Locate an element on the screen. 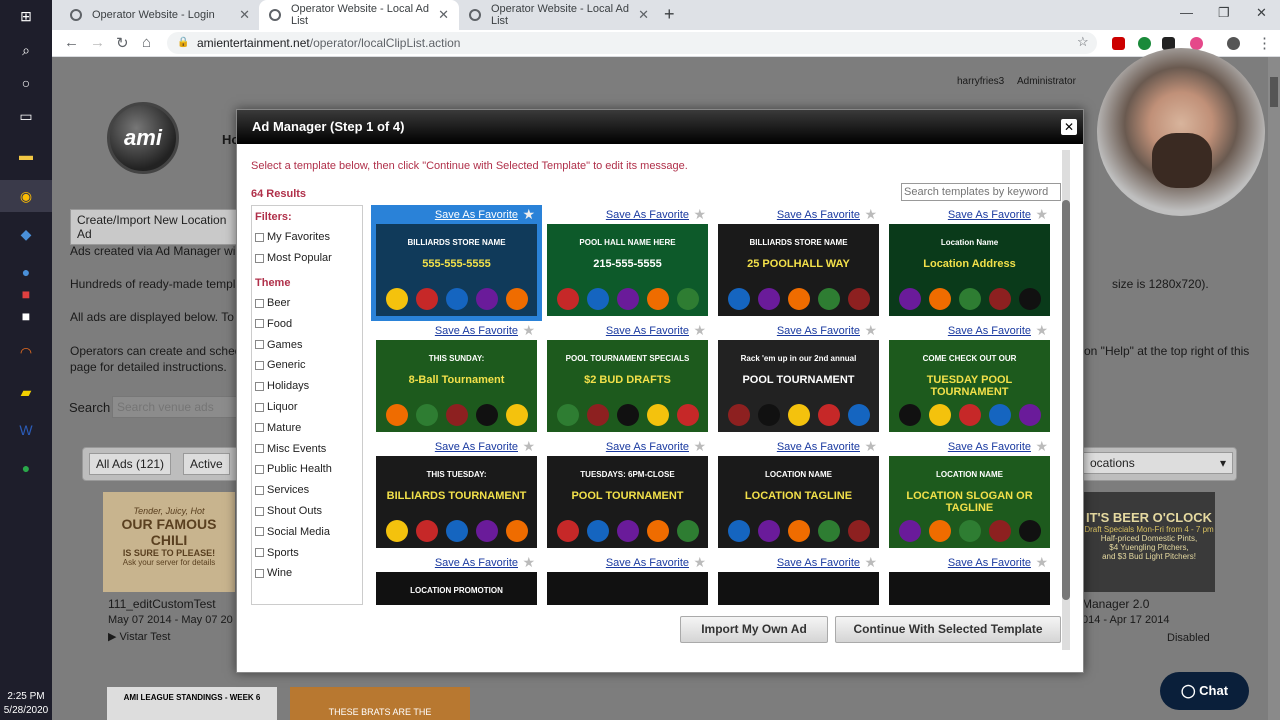  filter-theme-misc-events: Misc Events is located at coordinates (290, 449).